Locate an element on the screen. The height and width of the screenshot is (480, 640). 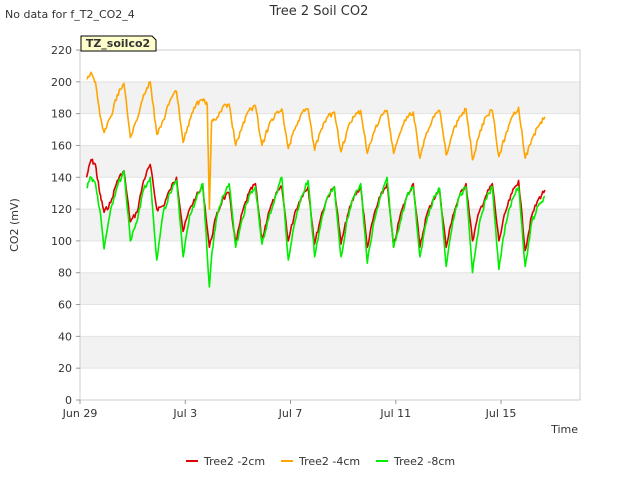
y-tick-label: 120 is located at coordinates (61, 209).